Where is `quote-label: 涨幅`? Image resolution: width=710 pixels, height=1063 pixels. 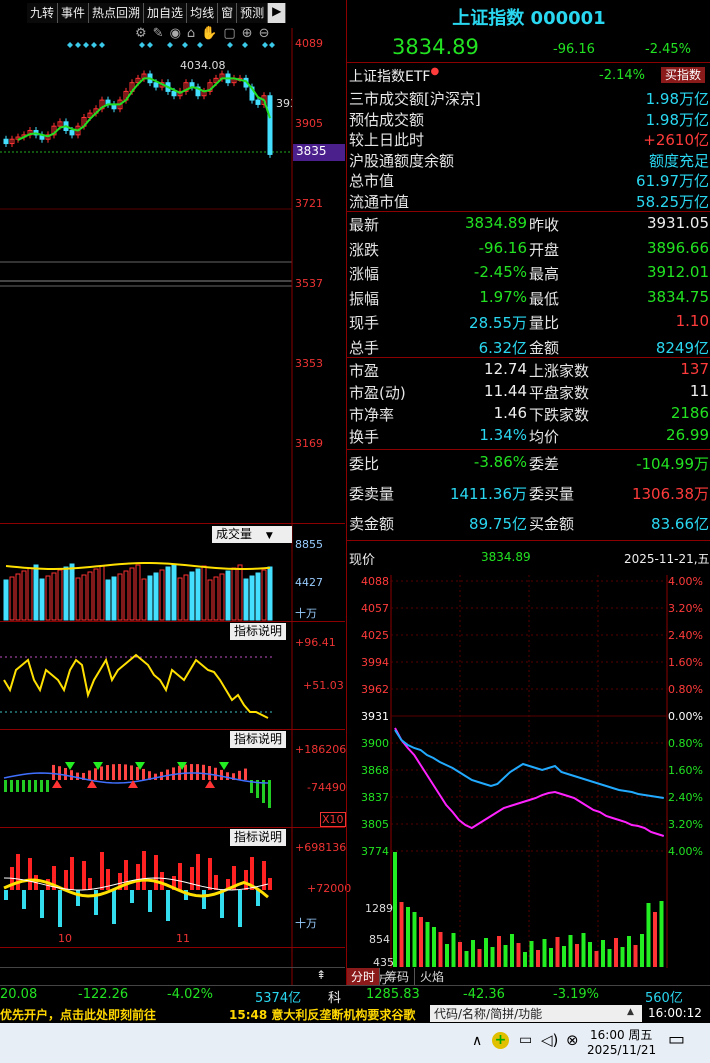 quote-label: 涨幅 is located at coordinates (364, 274).